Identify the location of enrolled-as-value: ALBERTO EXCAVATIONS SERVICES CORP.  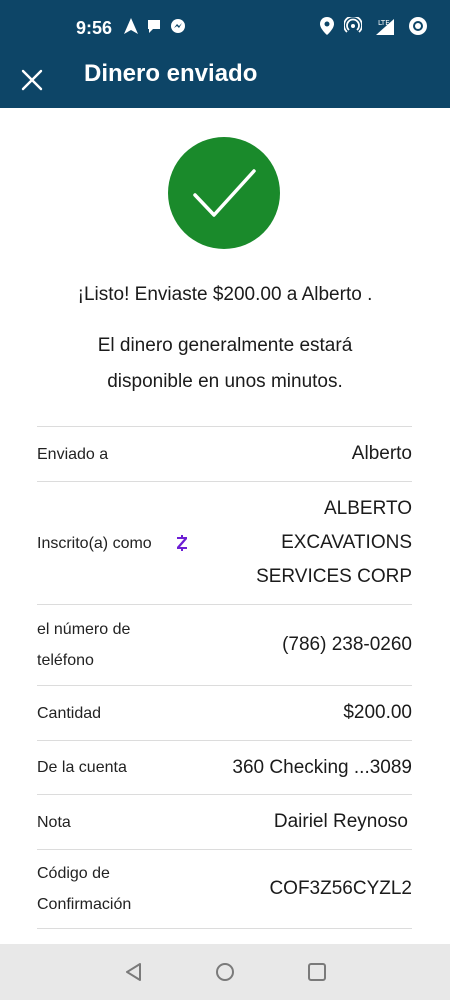
(334, 542).